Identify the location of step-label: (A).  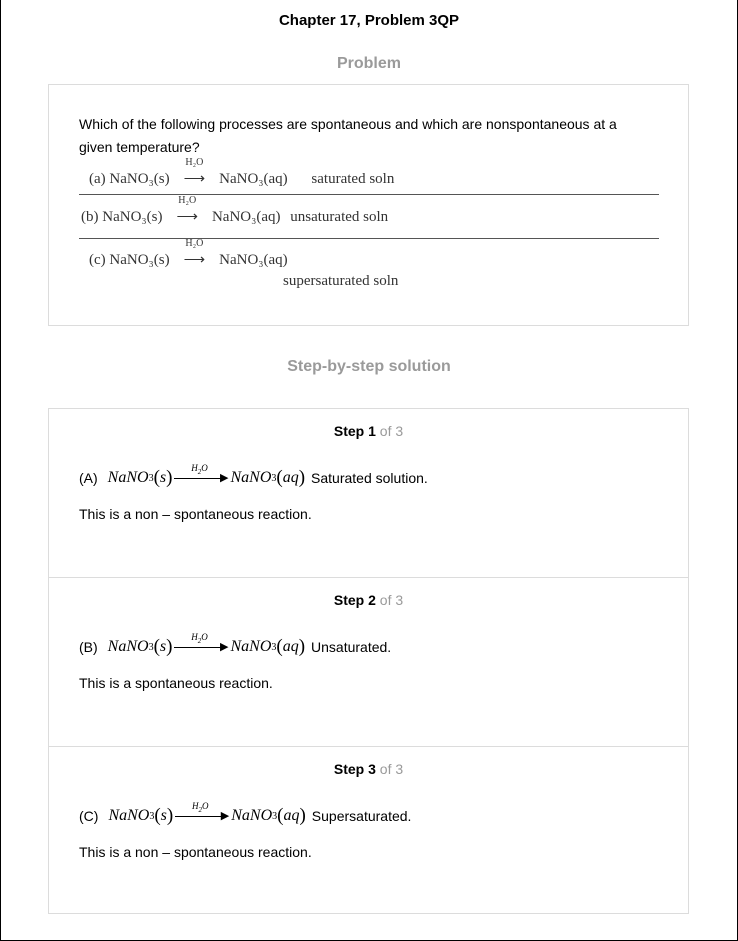
(88, 478).